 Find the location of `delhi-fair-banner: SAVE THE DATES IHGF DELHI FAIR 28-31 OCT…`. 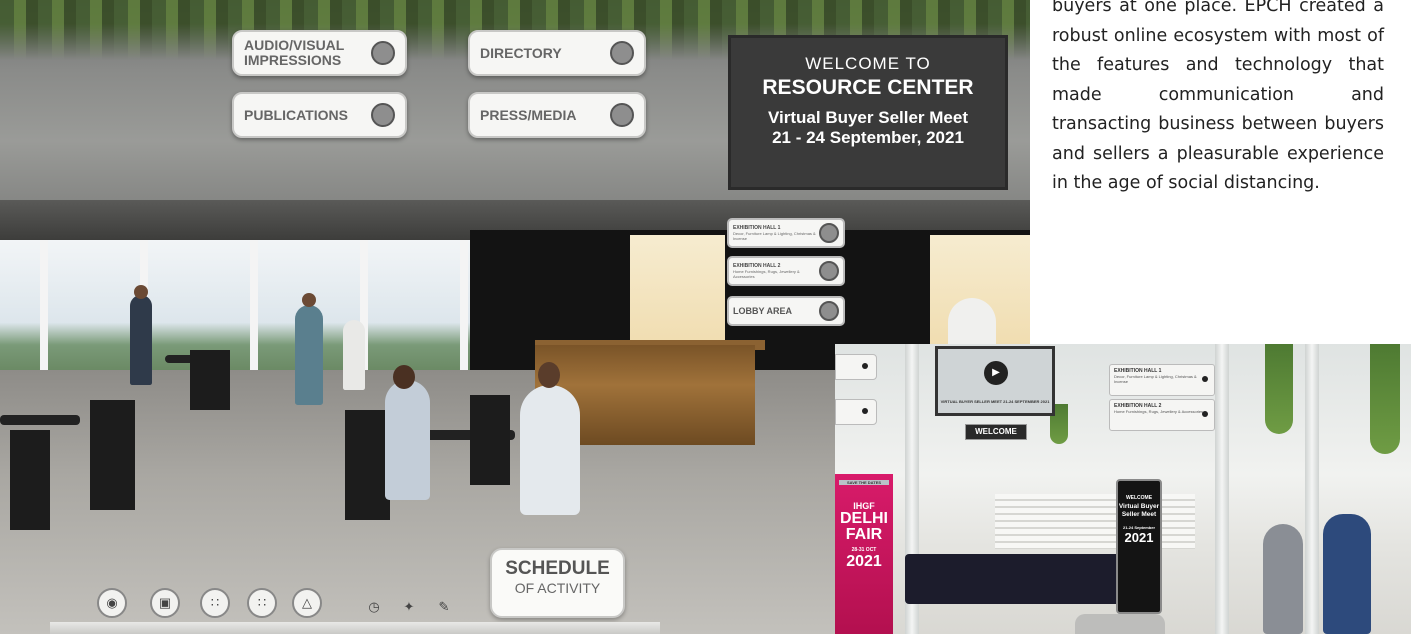

delhi-fair-banner: SAVE THE DATES IHGF DELHI FAIR 28-31 OCT… is located at coordinates (864, 554).